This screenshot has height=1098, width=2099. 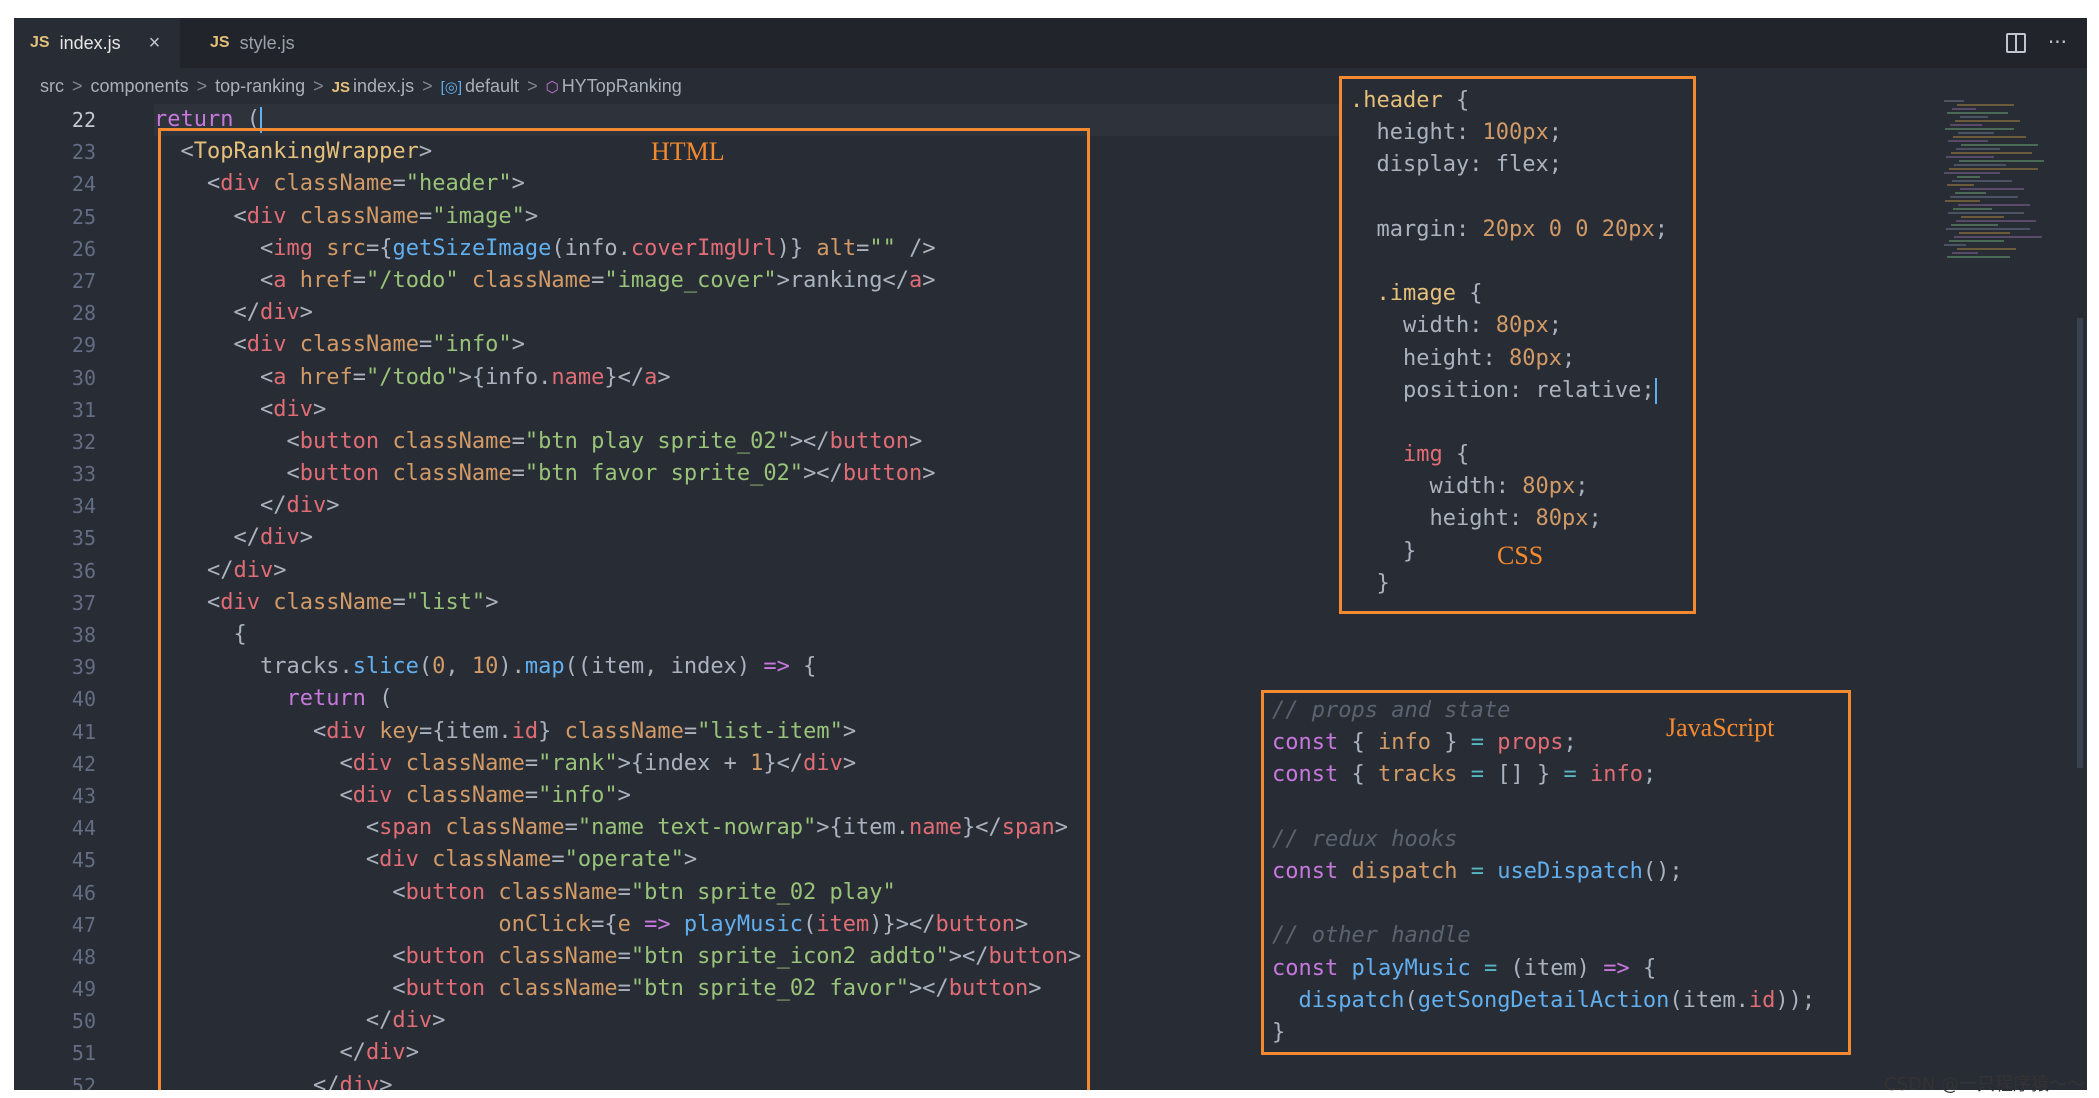 I want to click on js-line: // other handle, so click(x=1371, y=936).